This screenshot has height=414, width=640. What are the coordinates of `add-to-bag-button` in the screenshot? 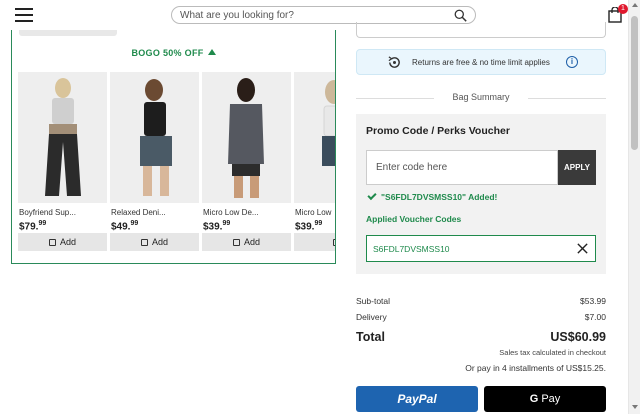 It's located at (314, 242).